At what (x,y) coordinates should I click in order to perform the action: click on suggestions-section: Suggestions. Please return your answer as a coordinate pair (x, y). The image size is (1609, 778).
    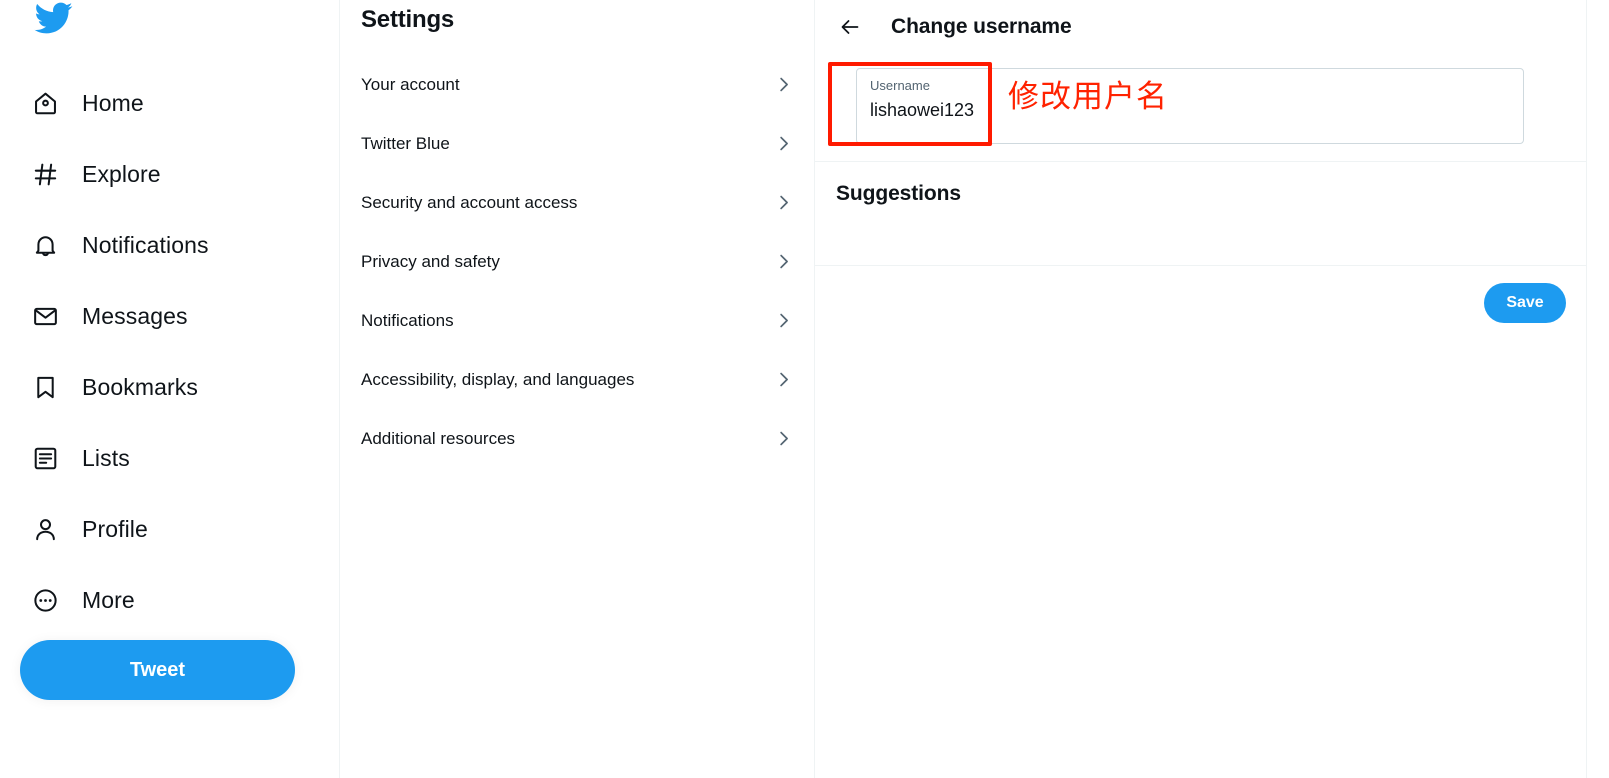
    Looking at the image, I should click on (1200, 213).